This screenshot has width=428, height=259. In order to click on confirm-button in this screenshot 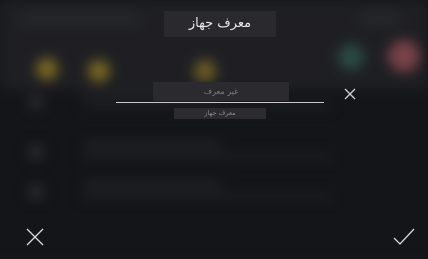, I will do `click(404, 237)`.